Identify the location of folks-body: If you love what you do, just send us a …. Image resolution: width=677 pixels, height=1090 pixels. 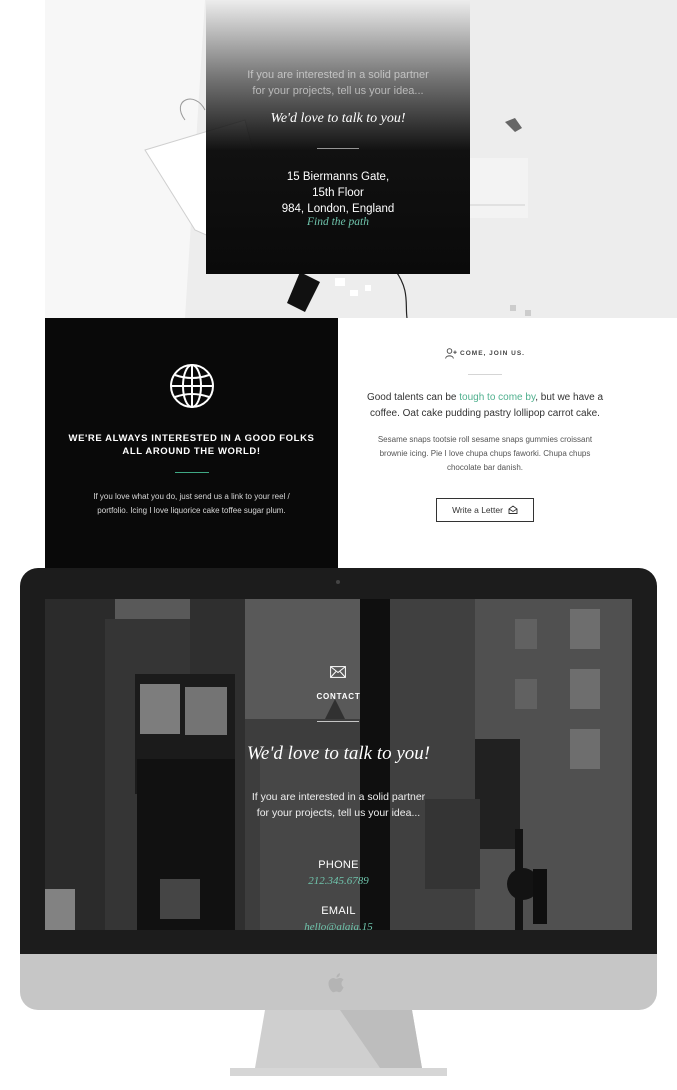
(191, 504).